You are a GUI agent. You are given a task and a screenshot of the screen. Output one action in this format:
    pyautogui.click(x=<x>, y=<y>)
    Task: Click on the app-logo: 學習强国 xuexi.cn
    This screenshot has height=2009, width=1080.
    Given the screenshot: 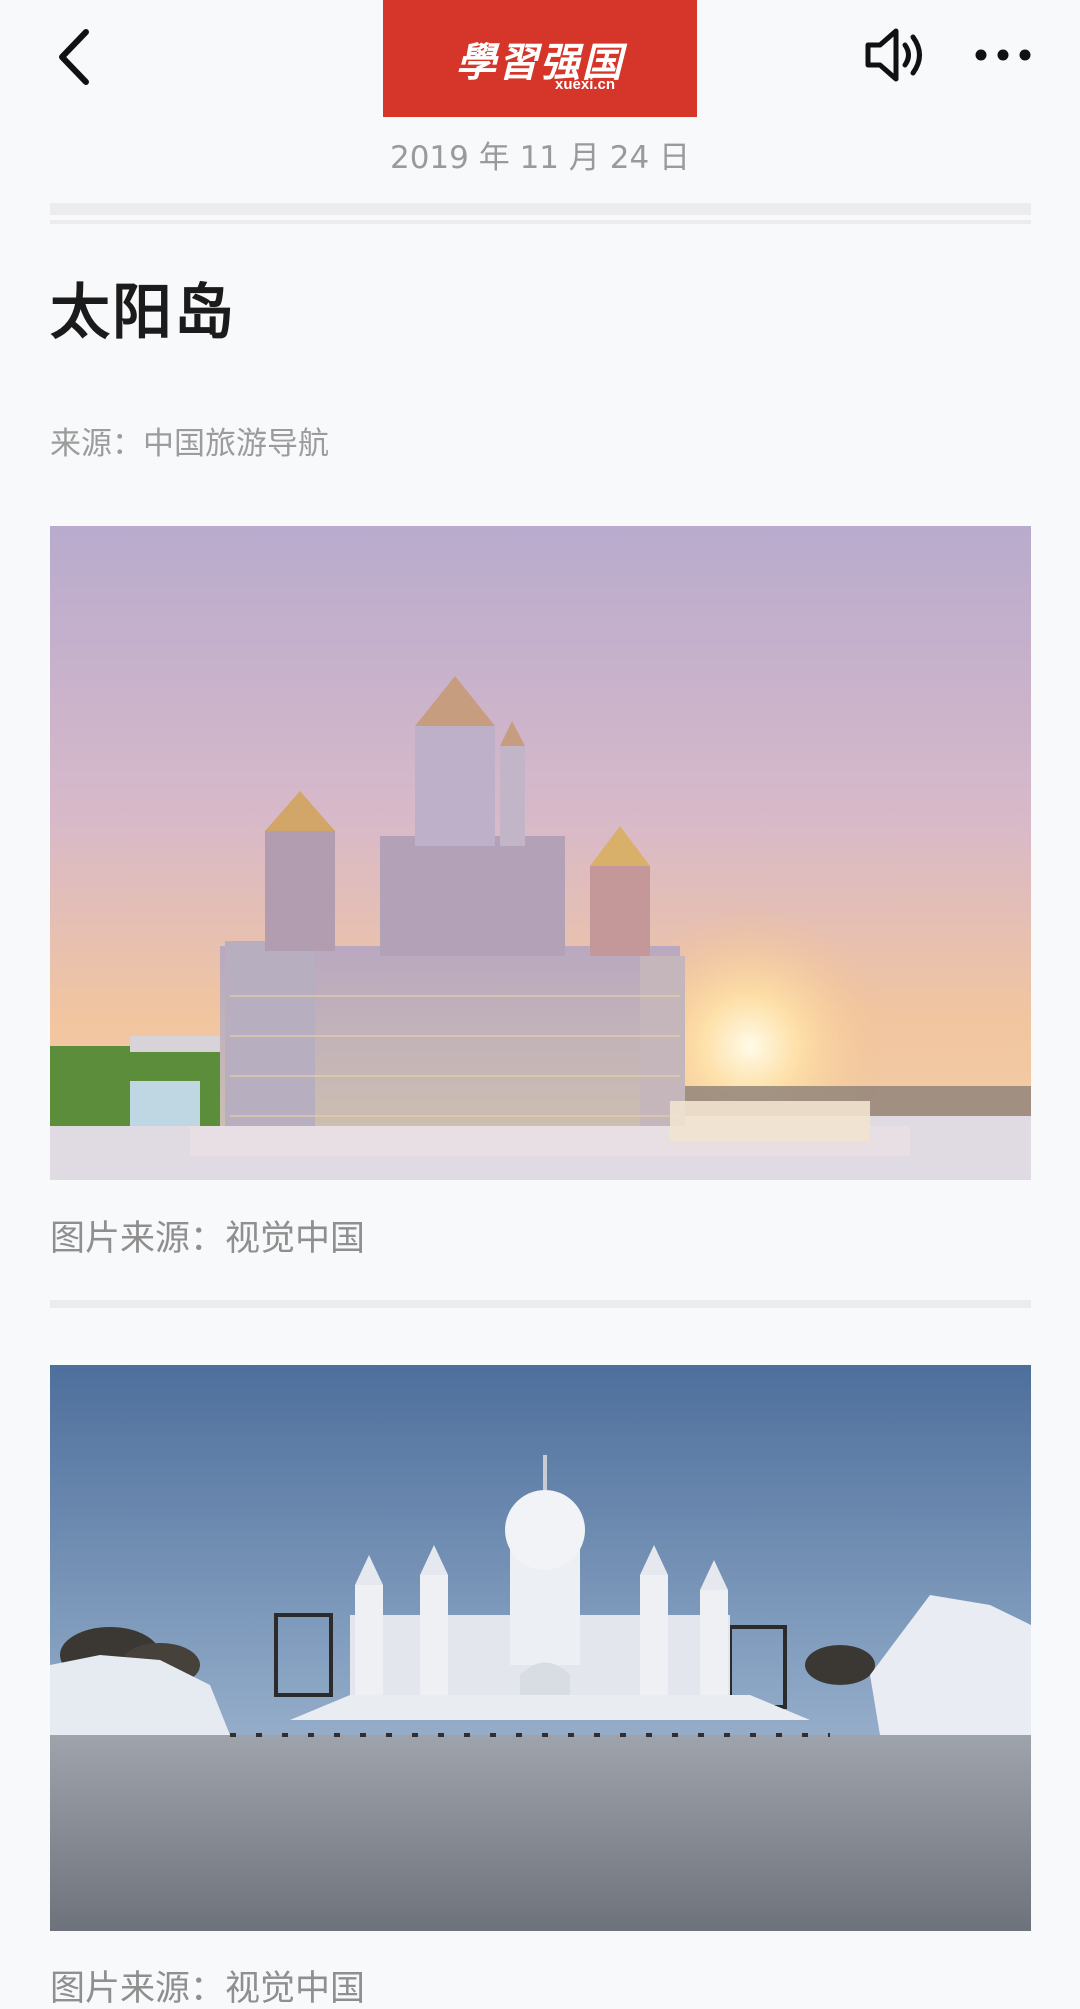 What is the action you would take?
    pyautogui.click(x=540, y=58)
    